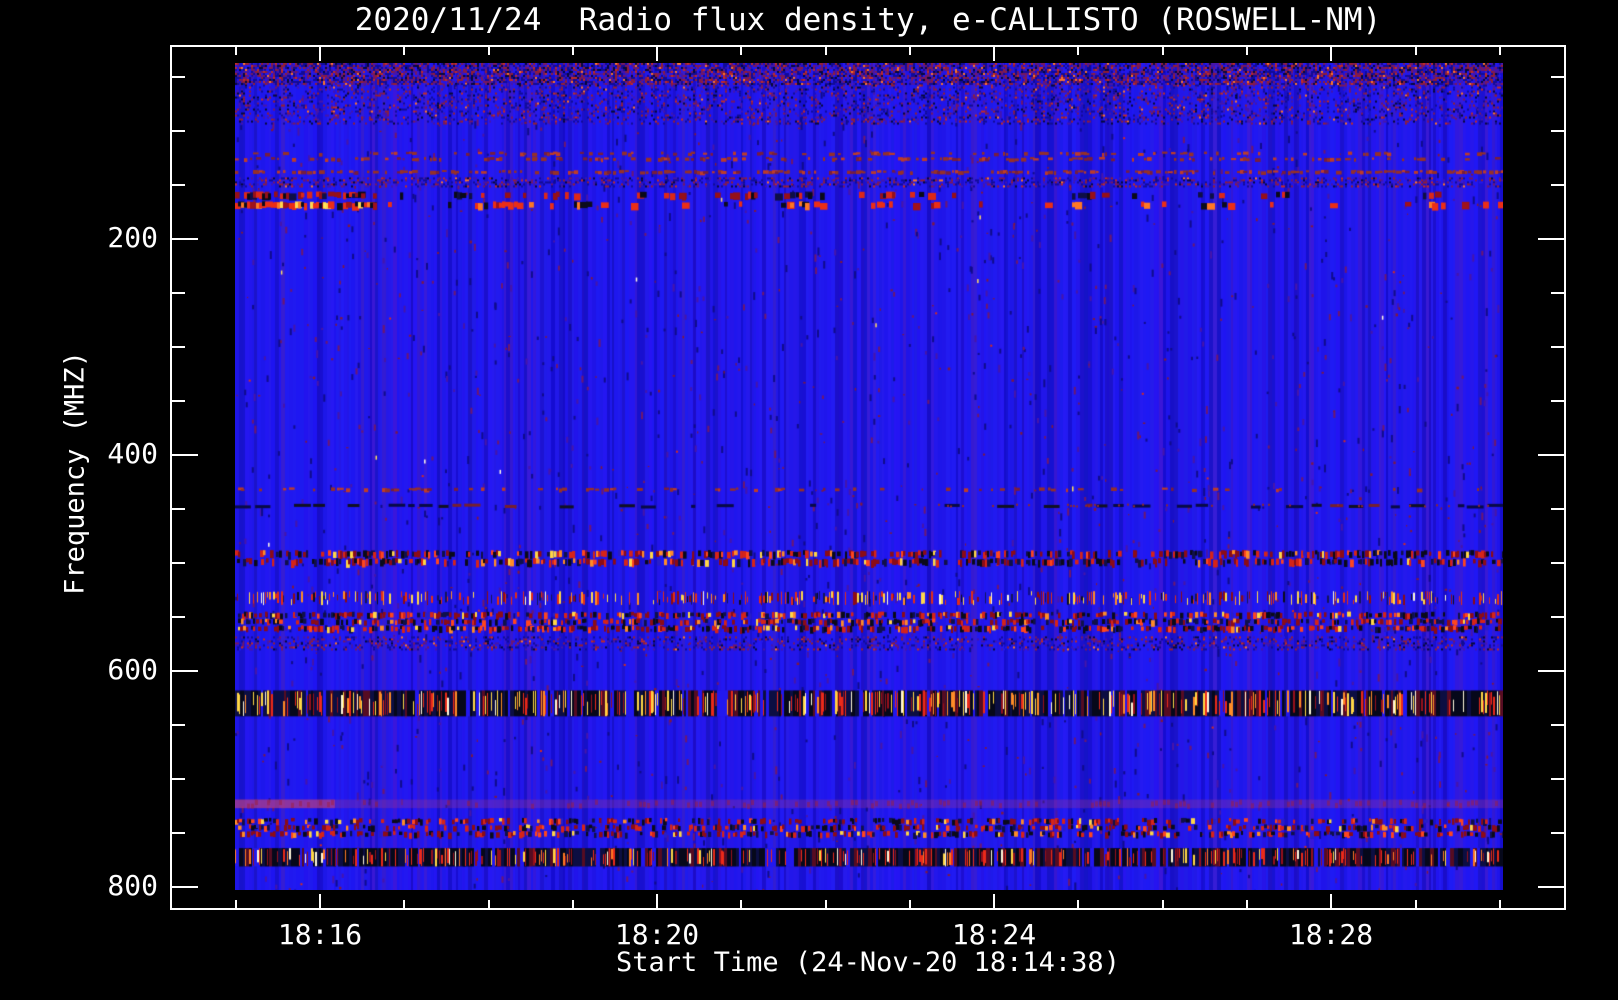 The image size is (1618, 1000). Describe the element at coordinates (132, 885) in the screenshot. I see `y-tick-label: 800` at that location.